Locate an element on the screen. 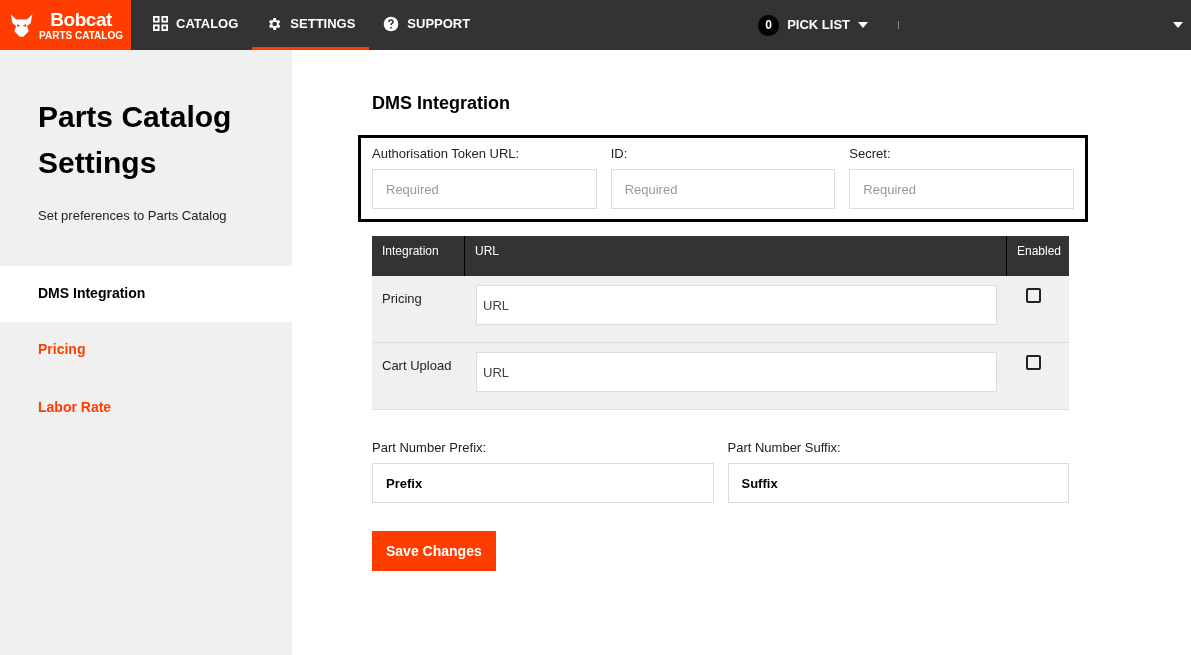 This screenshot has width=1191, height=655. page-title: Parts Catalog Settings is located at coordinates (135, 140).